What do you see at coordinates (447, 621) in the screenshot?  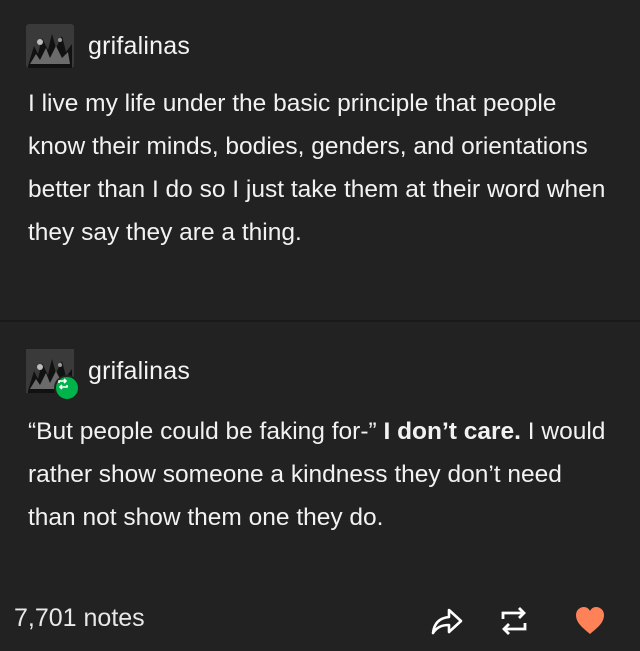 I see `share-icon` at bounding box center [447, 621].